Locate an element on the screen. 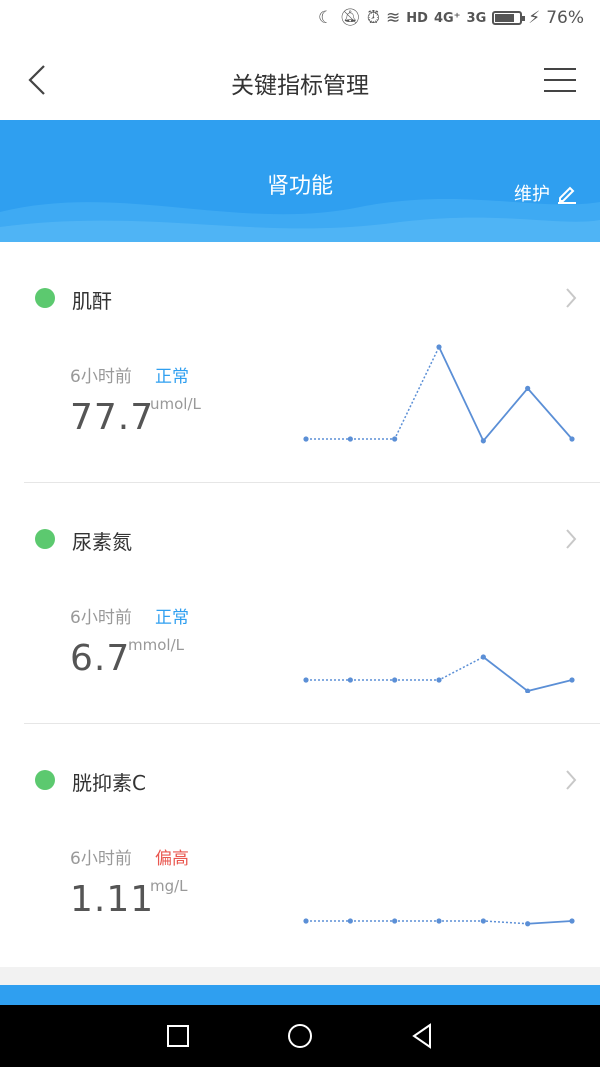 The height and width of the screenshot is (1067, 600). edit-icon is located at coordinates (567, 195).